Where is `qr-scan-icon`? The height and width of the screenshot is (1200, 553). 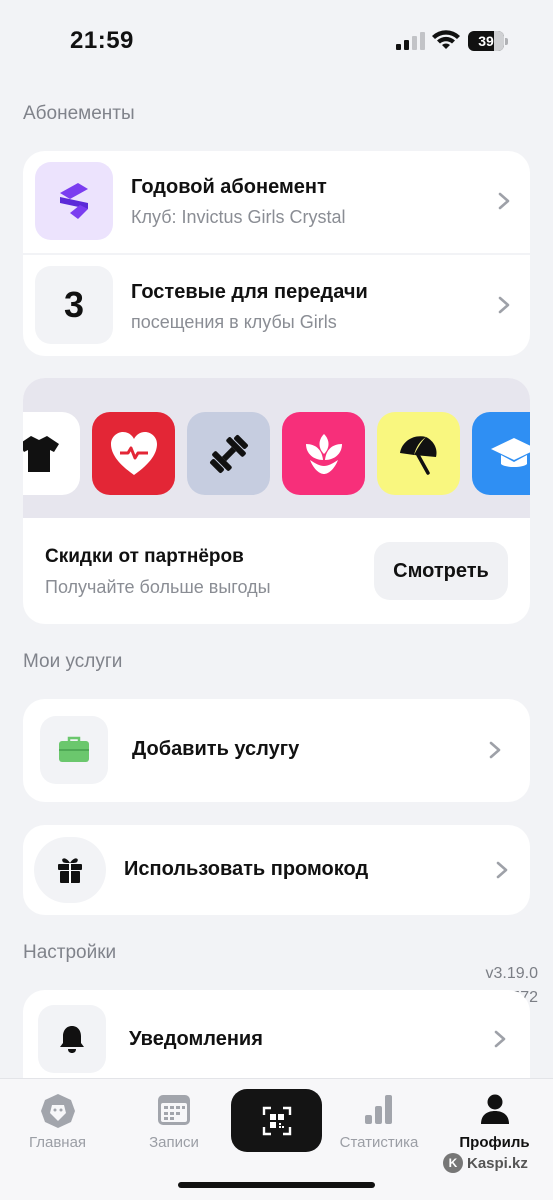 qr-scan-icon is located at coordinates (276, 1120).